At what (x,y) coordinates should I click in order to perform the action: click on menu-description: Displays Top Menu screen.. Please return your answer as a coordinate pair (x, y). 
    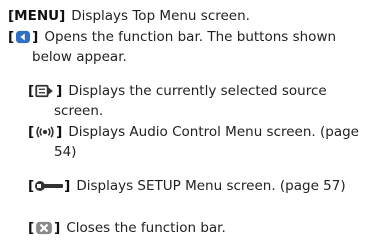
    Looking at the image, I should click on (160, 16).